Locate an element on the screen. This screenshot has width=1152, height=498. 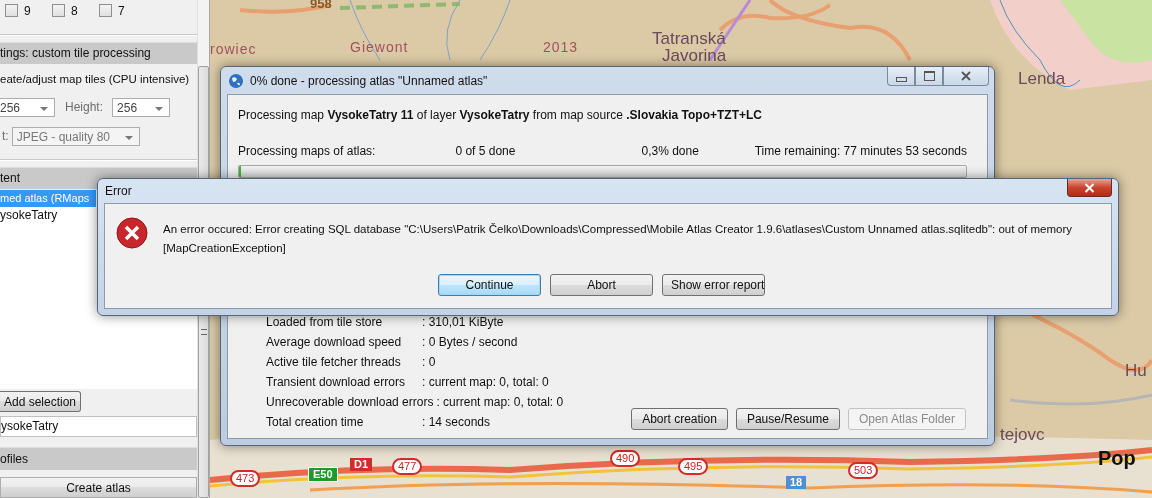
map-label: Giewont is located at coordinates (379, 47).